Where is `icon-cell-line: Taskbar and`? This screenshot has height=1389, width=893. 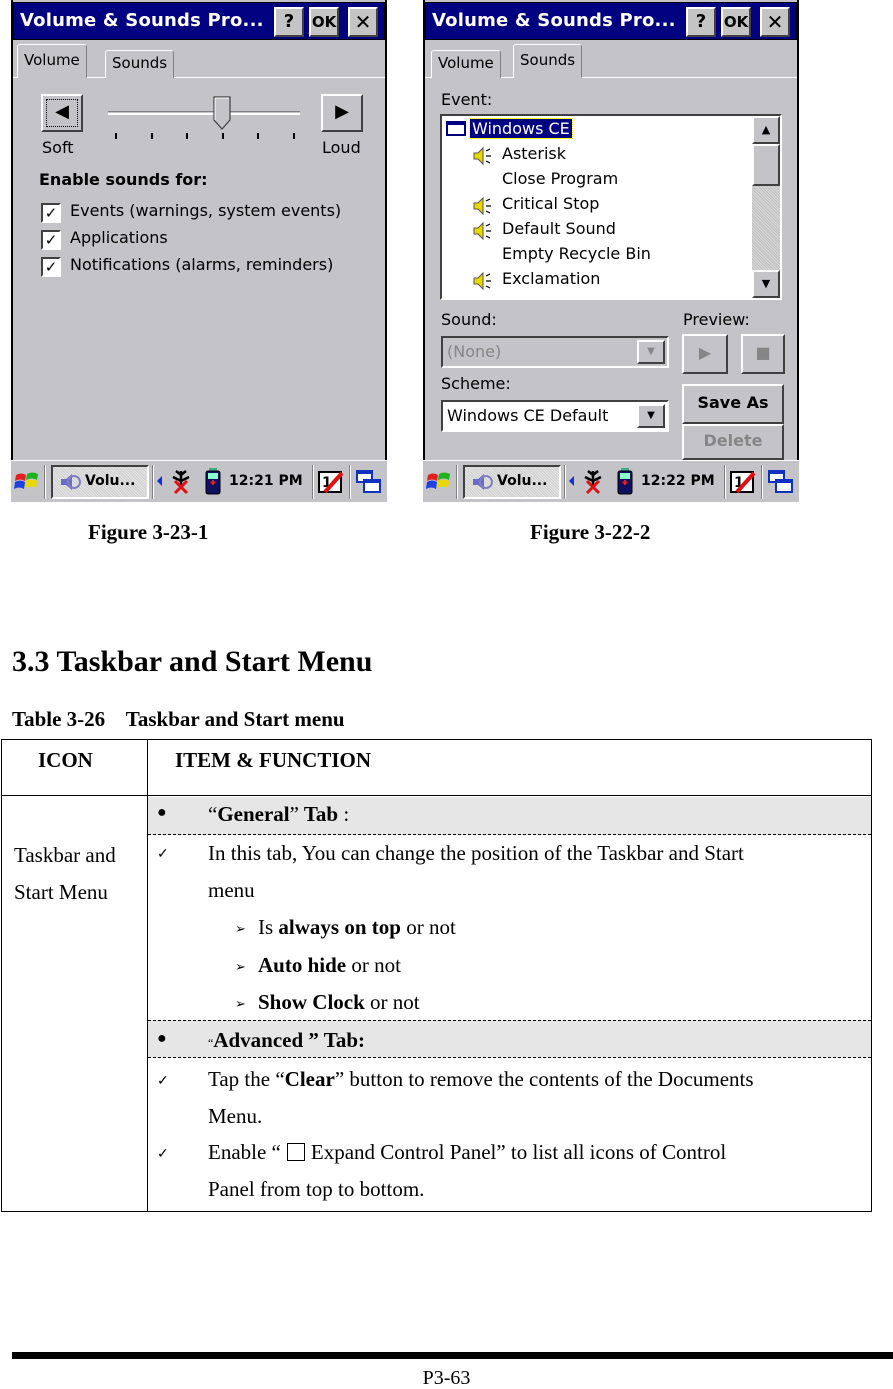
icon-cell-line: Taskbar and is located at coordinates (65, 855).